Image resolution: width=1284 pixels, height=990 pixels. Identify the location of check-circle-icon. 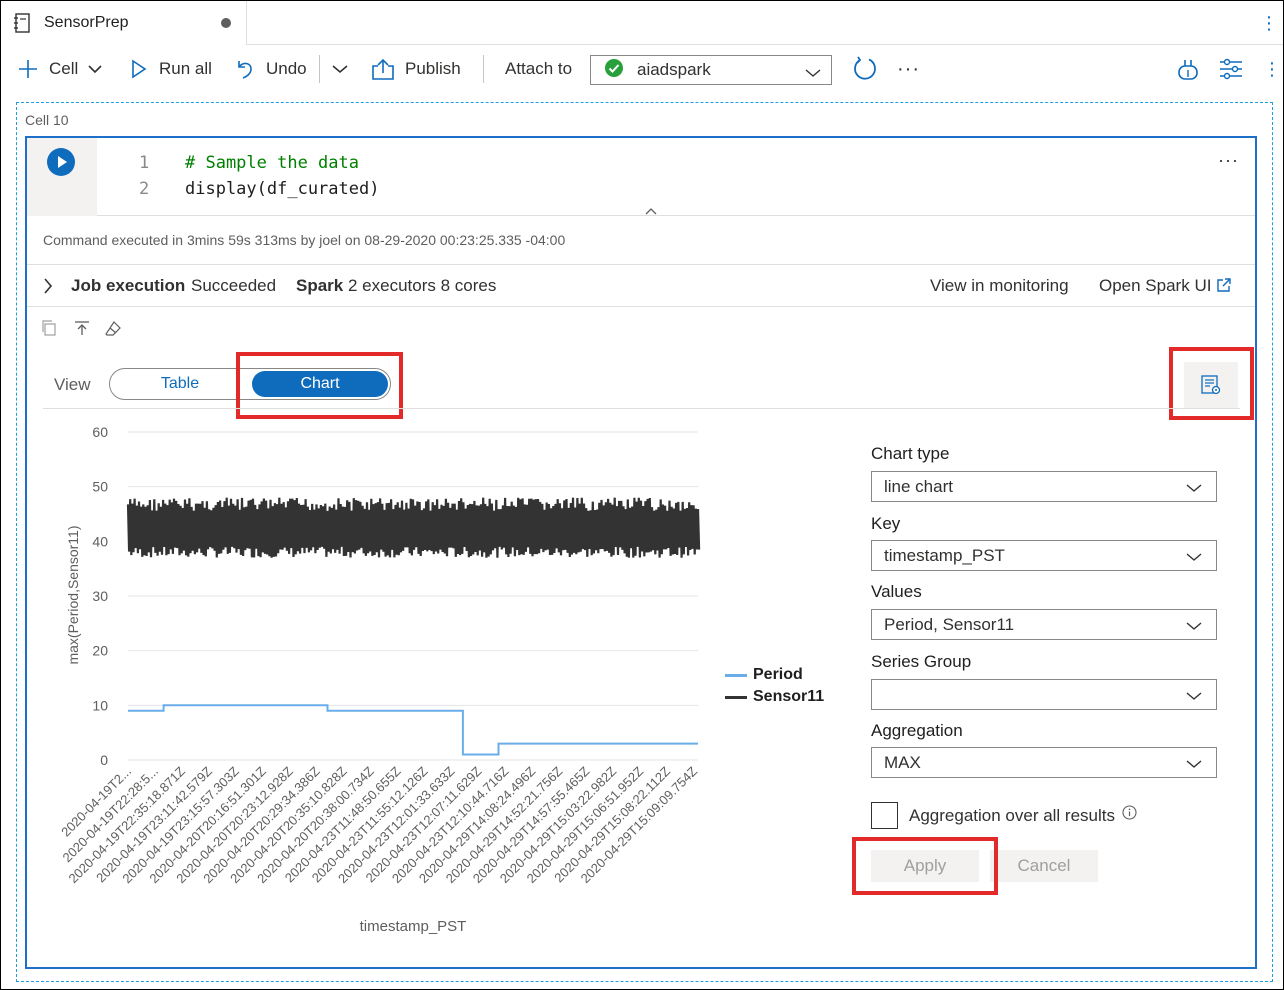
(614, 70).